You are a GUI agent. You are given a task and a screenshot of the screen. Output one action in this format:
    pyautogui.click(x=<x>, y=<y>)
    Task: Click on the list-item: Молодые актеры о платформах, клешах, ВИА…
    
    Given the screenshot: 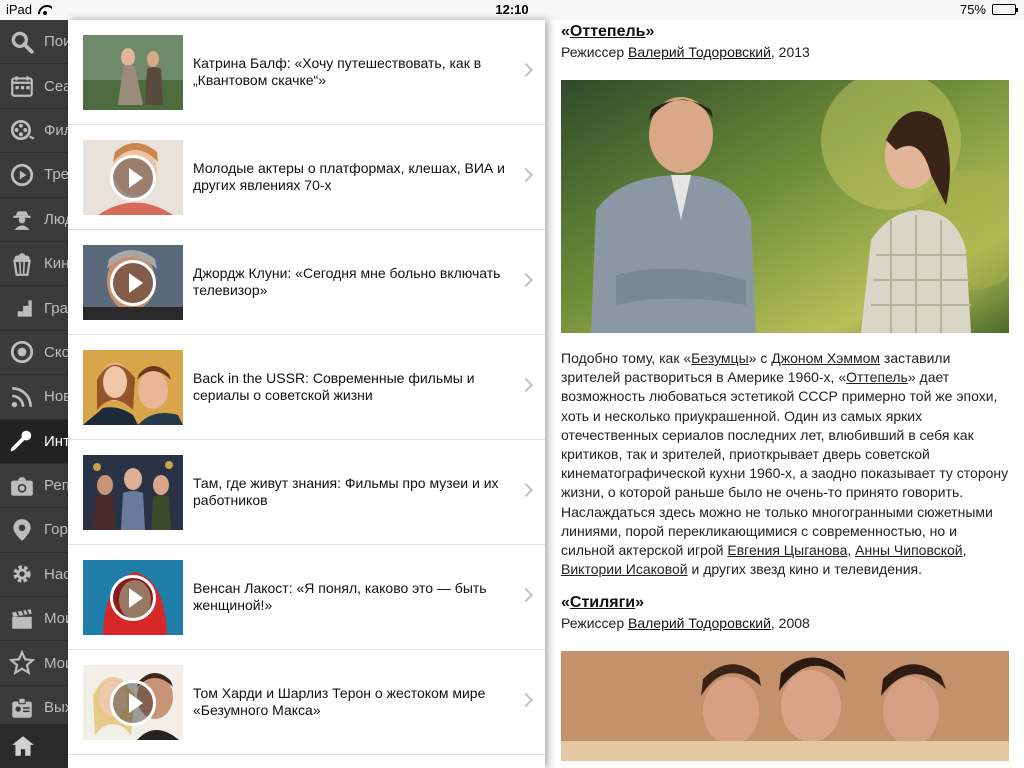 What is the action you would take?
    pyautogui.click(x=306, y=177)
    